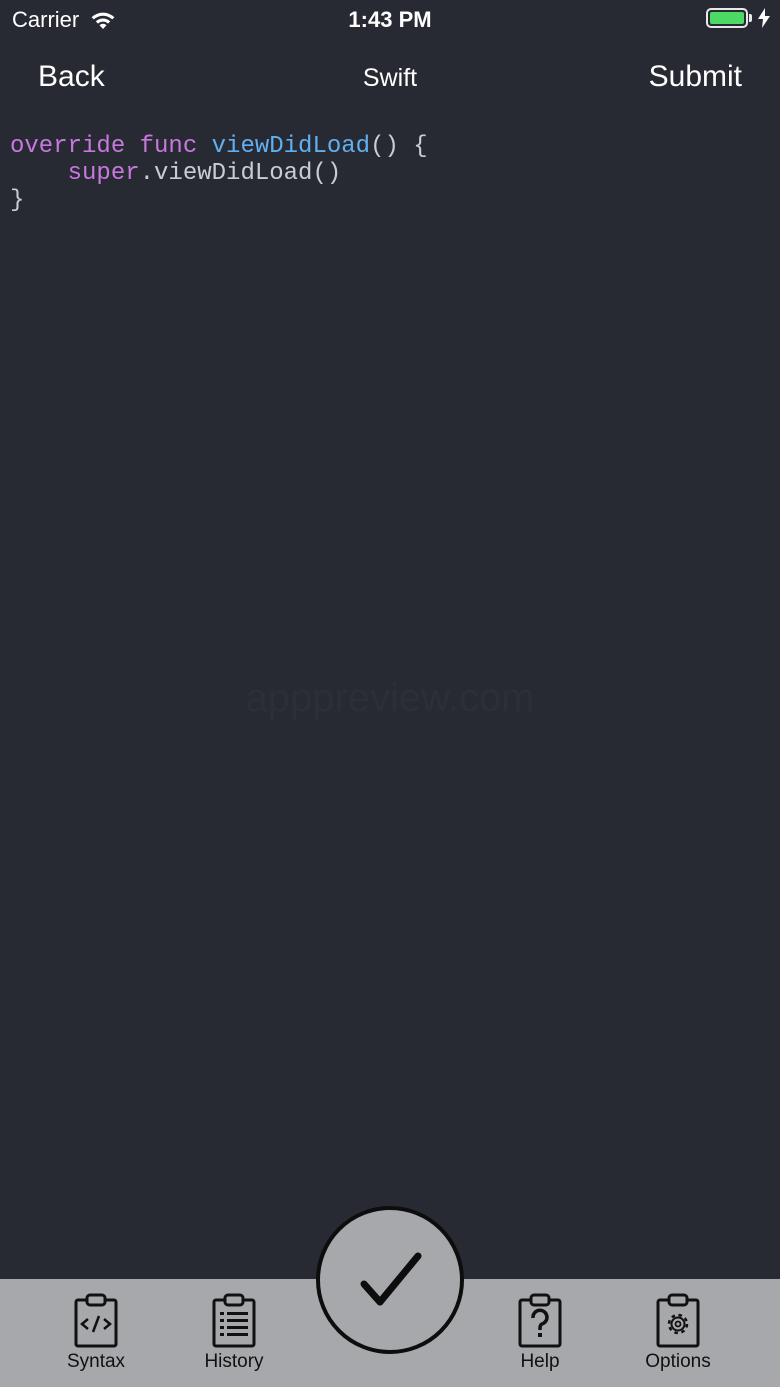  Describe the element at coordinates (390, 80) in the screenshot. I see `navigation-bar: Back Swift Submit` at that location.